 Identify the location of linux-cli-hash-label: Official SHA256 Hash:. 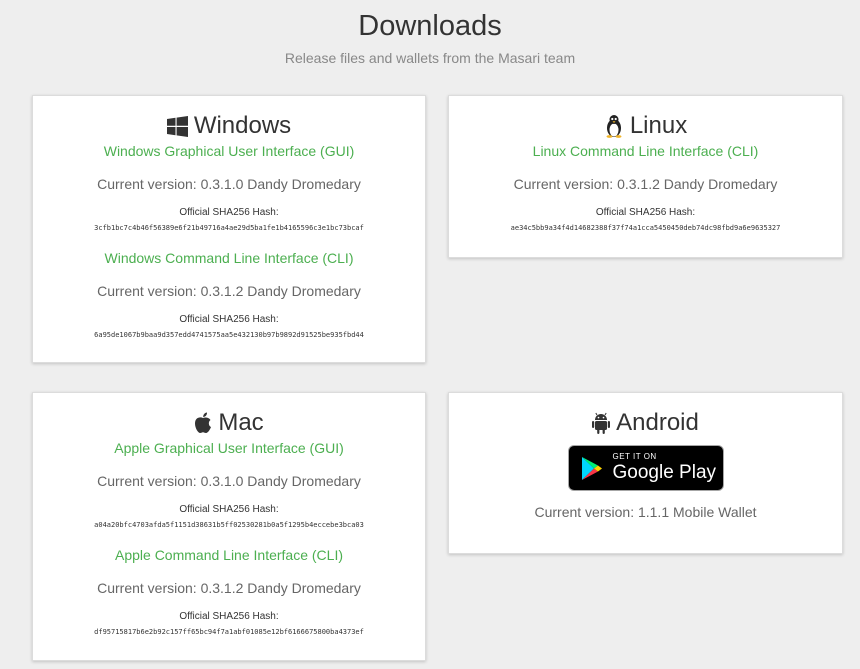
(645, 212).